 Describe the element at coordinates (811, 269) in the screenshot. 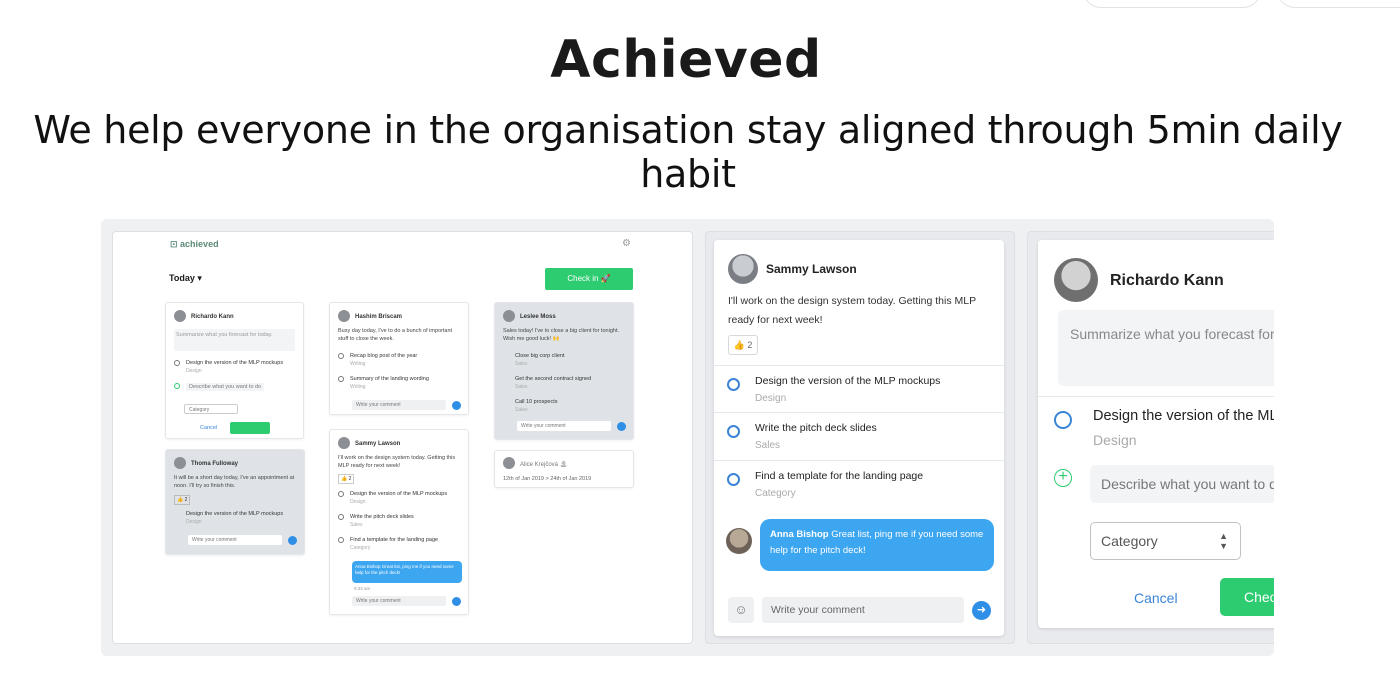

I see `card-name: Sammy Lawson` at that location.